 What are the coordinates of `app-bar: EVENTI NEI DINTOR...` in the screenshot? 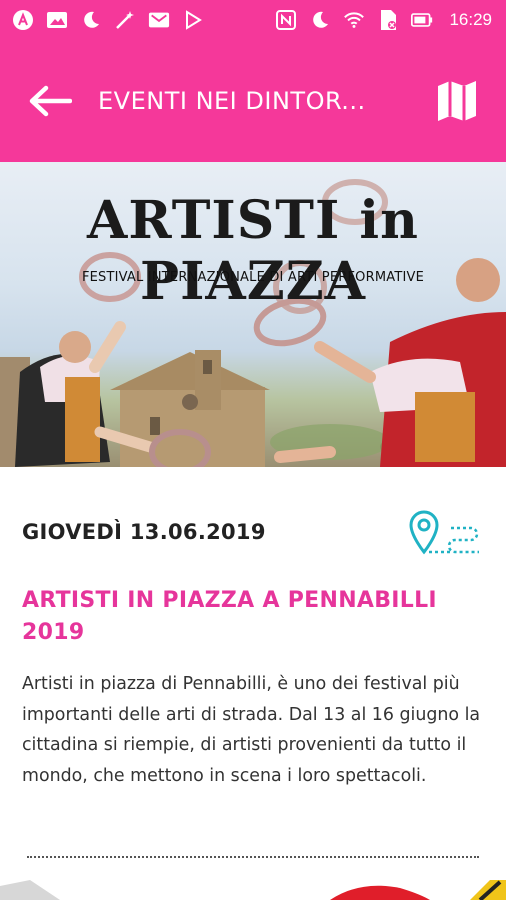 It's located at (253, 101).